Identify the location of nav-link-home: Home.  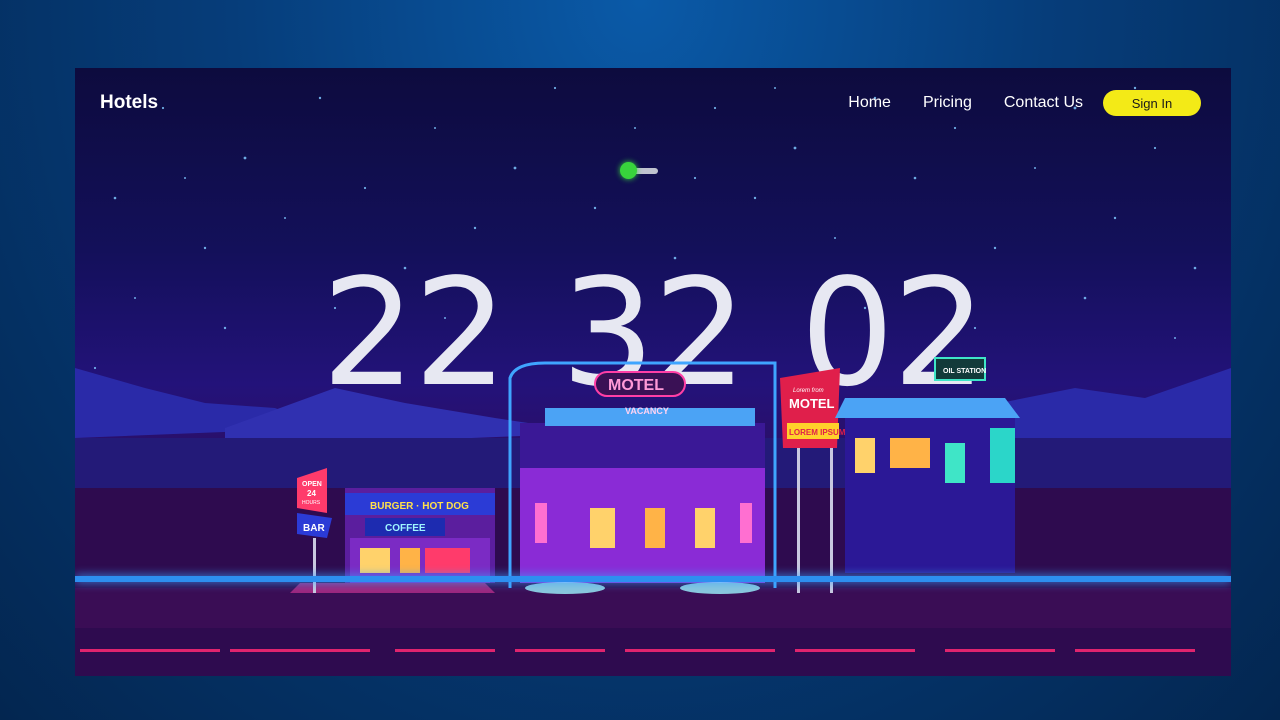
(869, 103).